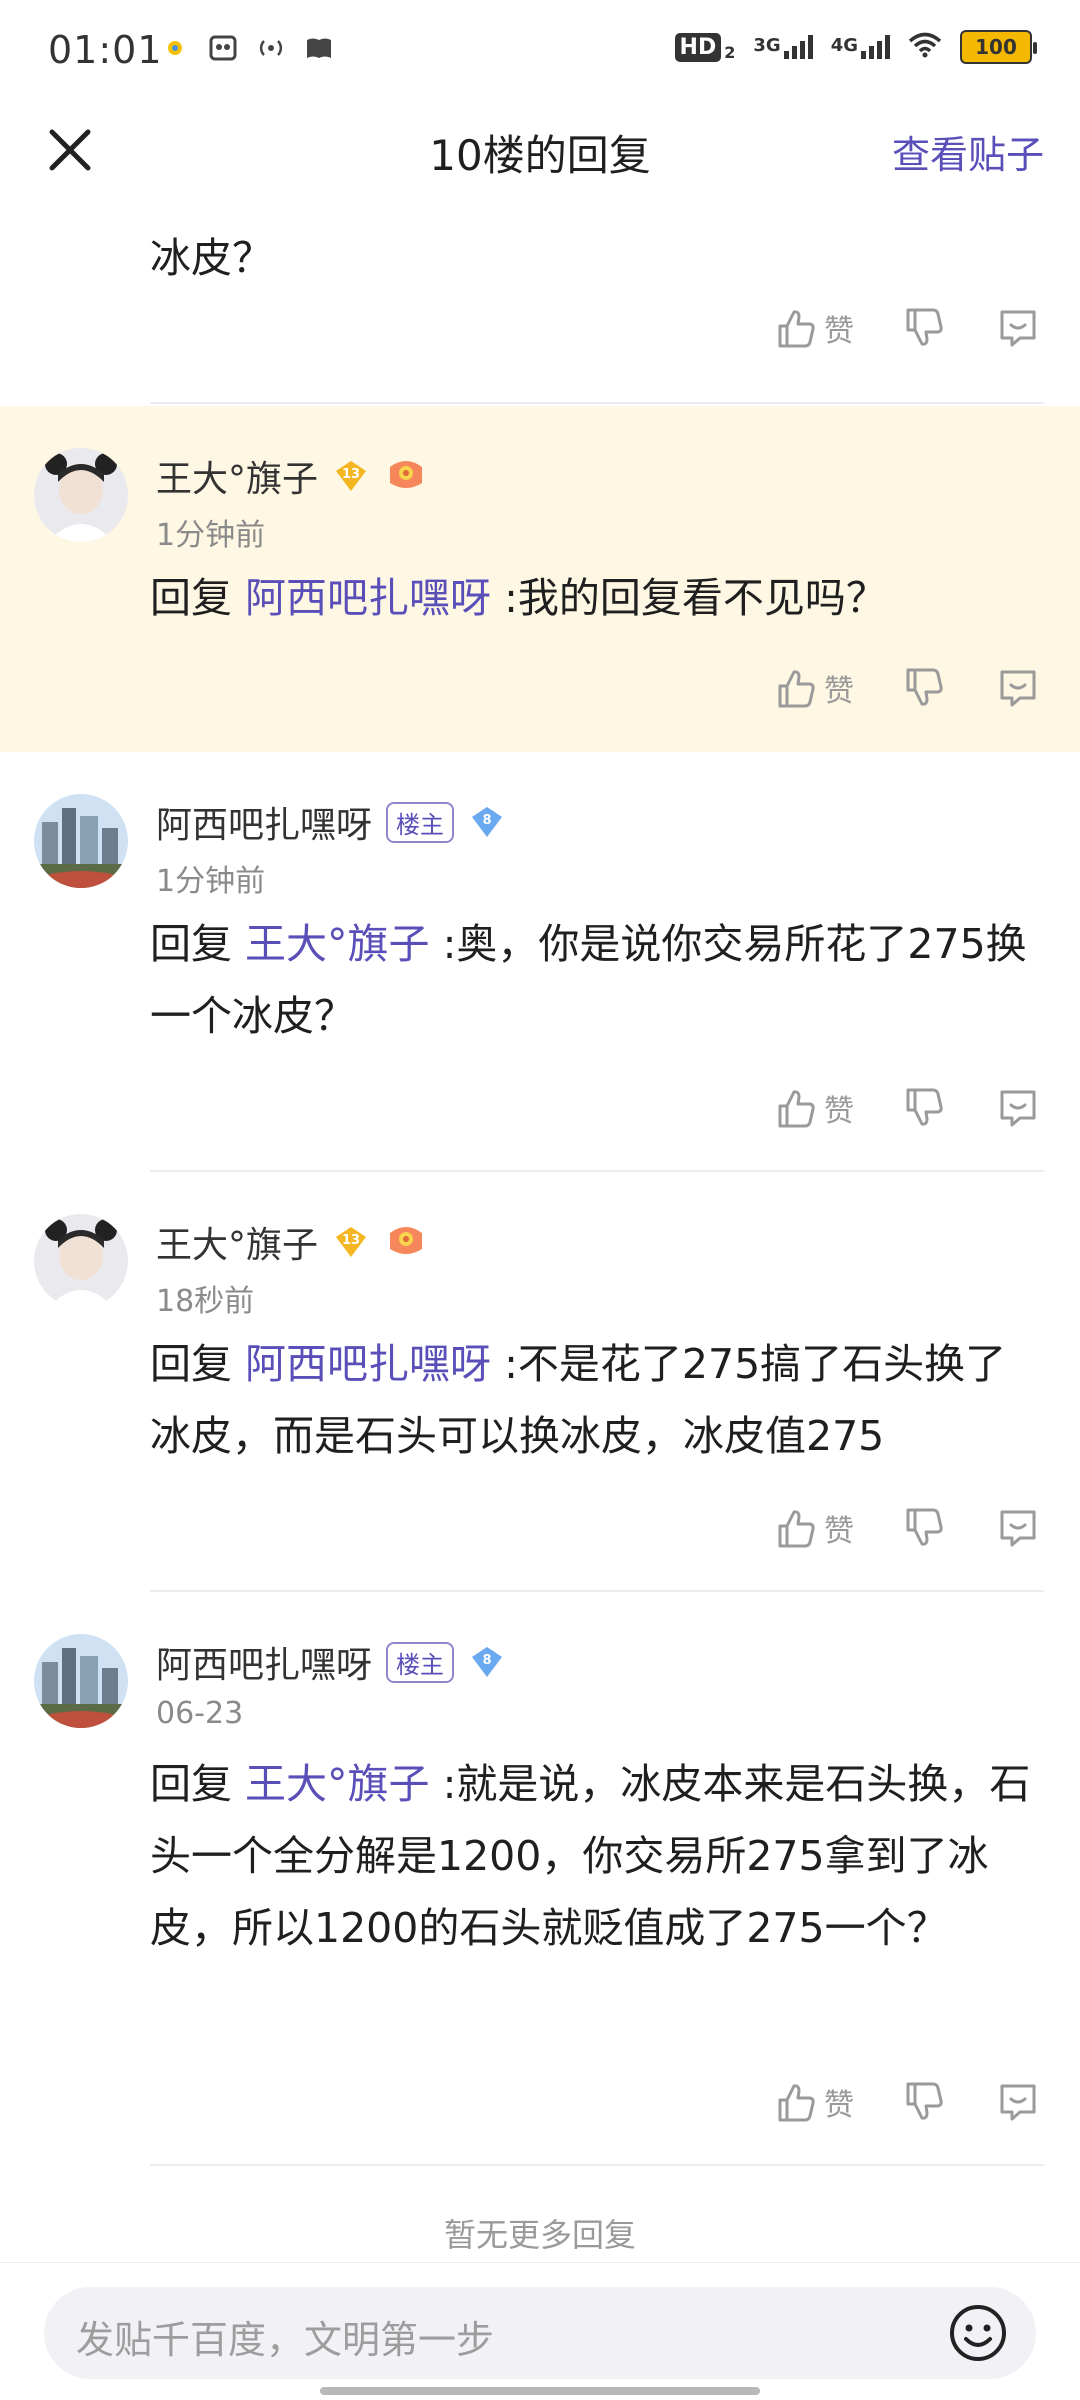 The height and width of the screenshot is (2400, 1080). What do you see at coordinates (105, 50) in the screenshot?
I see `status-time: 01:01` at bounding box center [105, 50].